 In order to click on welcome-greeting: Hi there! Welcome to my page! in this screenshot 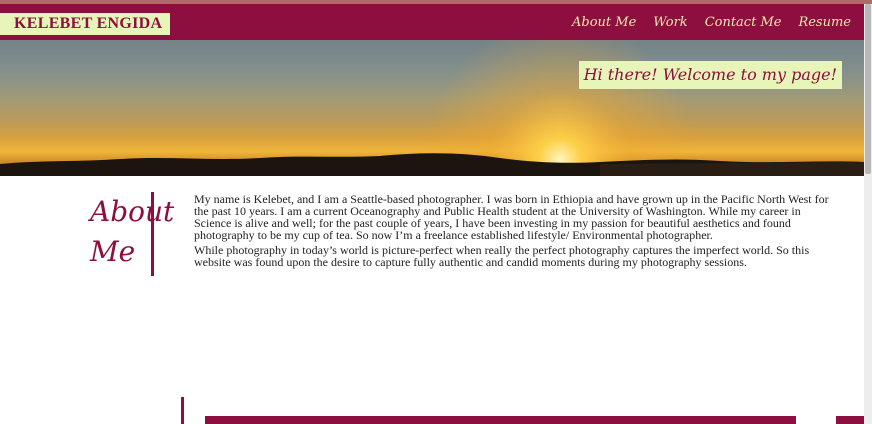, I will do `click(710, 75)`.